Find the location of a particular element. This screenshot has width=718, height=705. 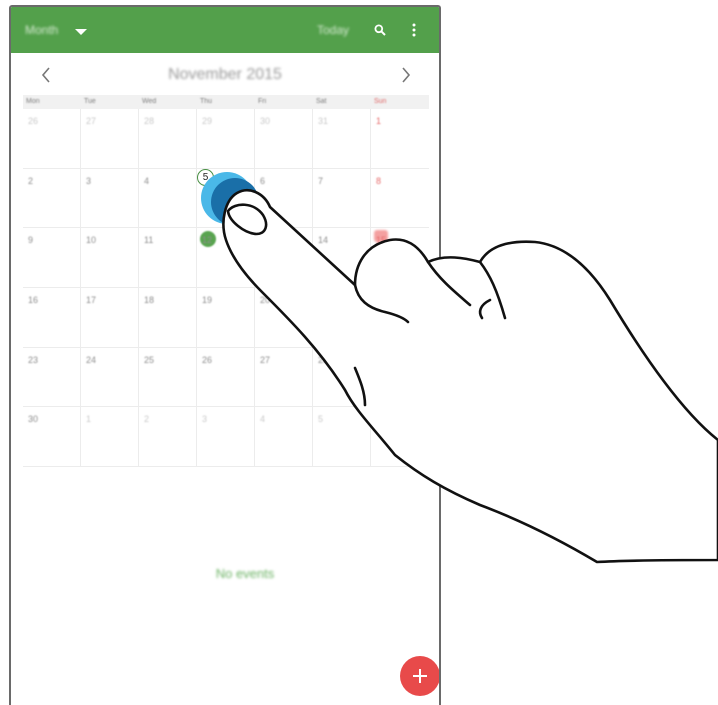

day-cell: 10 is located at coordinates (110, 258).